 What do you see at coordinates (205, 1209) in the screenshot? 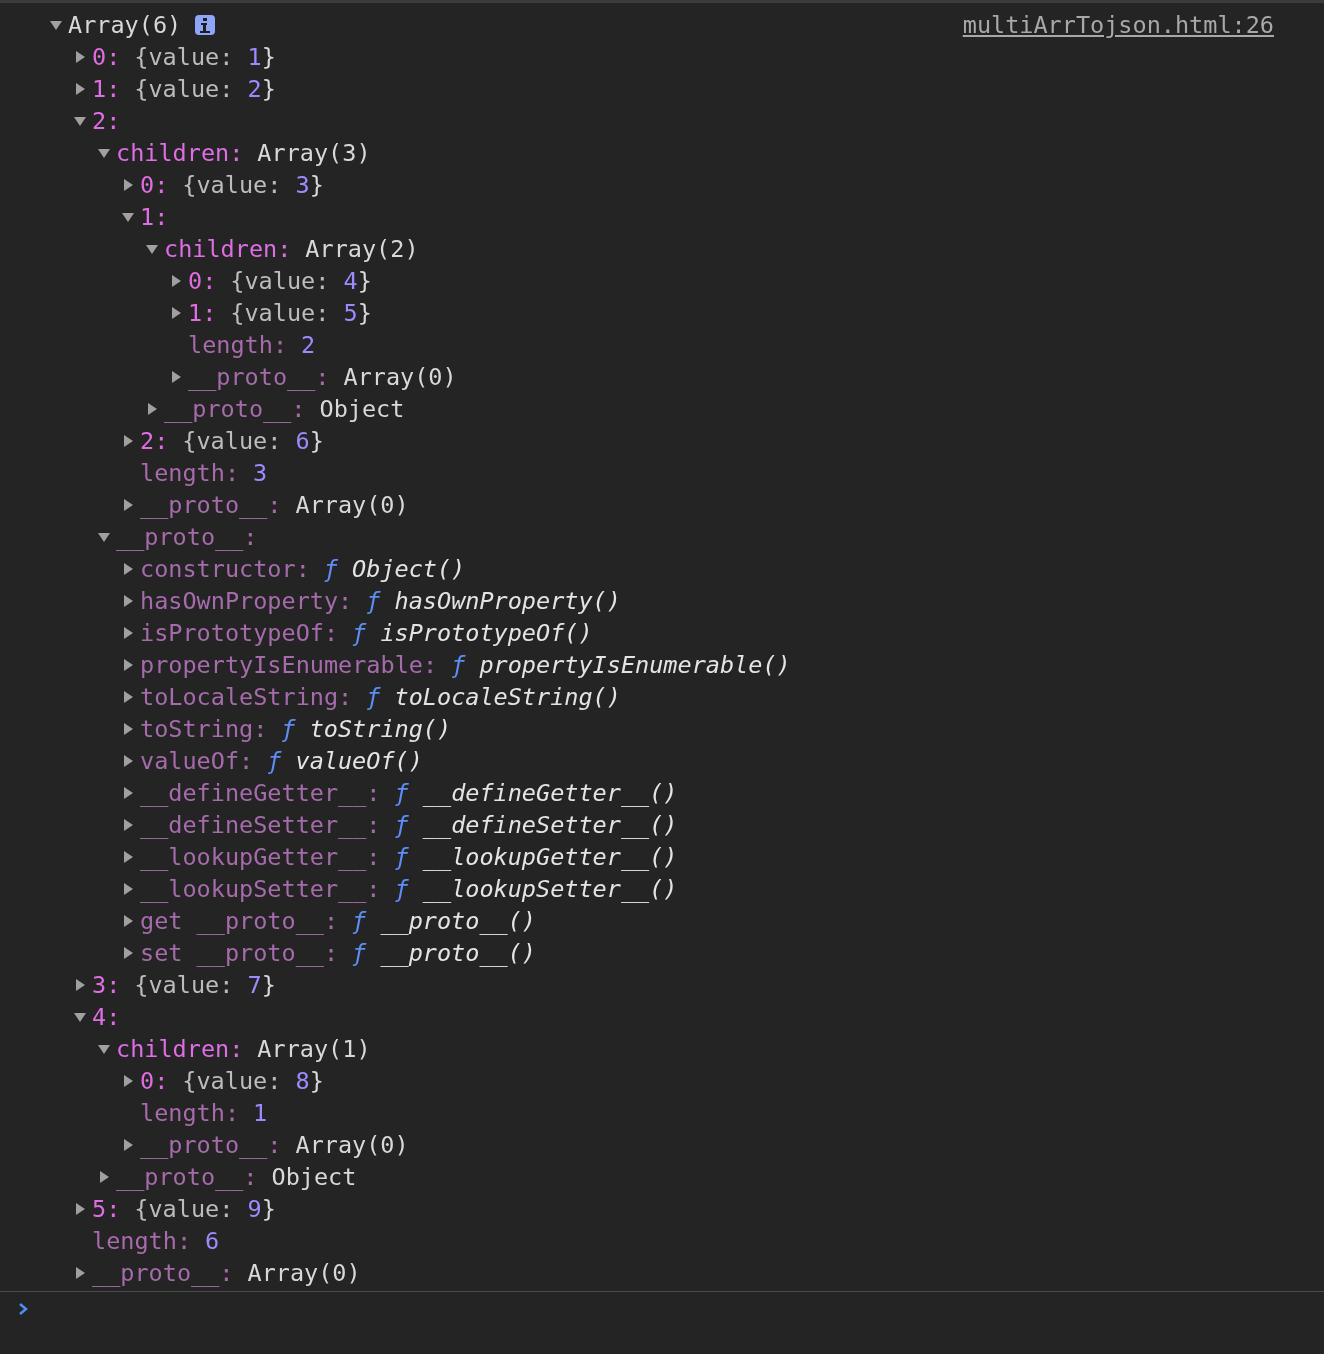
I see `value-preview: {value: 9}` at bounding box center [205, 1209].